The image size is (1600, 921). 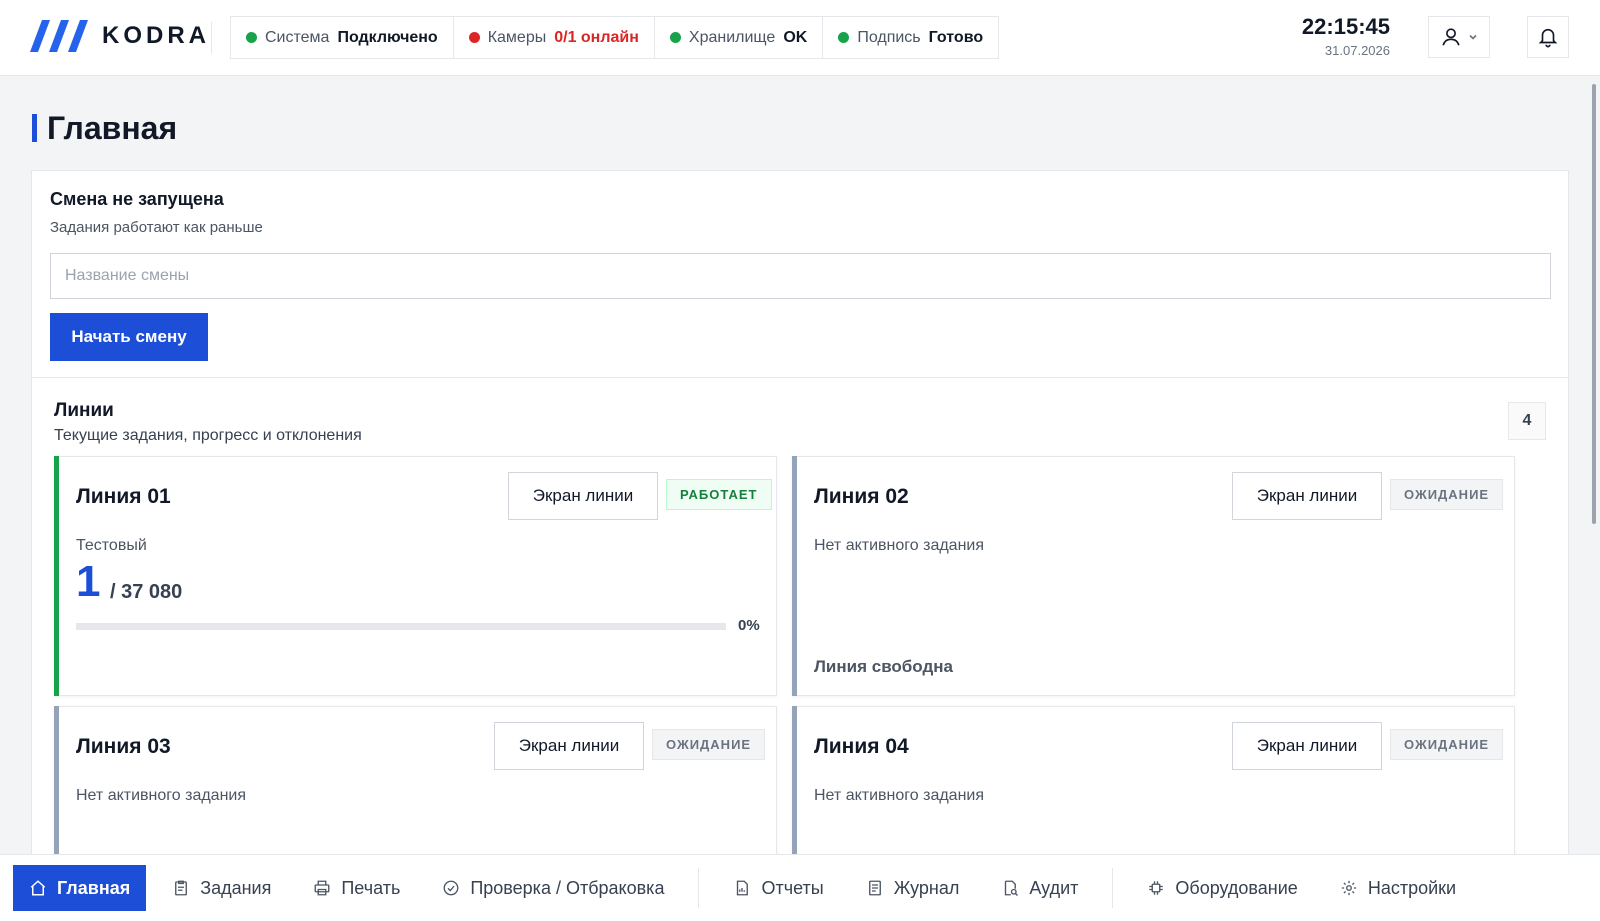 I want to click on nav-item-inspection: Проверка / Отбраковка, so click(x=553, y=888).